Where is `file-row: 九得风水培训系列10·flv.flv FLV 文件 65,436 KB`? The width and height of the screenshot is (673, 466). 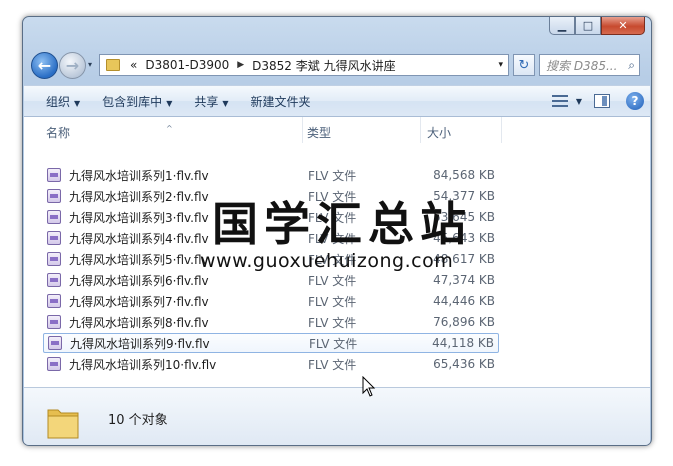 file-row: 九得风水培训系列10·flv.flv FLV 文件 65,436 KB is located at coordinates (271, 364).